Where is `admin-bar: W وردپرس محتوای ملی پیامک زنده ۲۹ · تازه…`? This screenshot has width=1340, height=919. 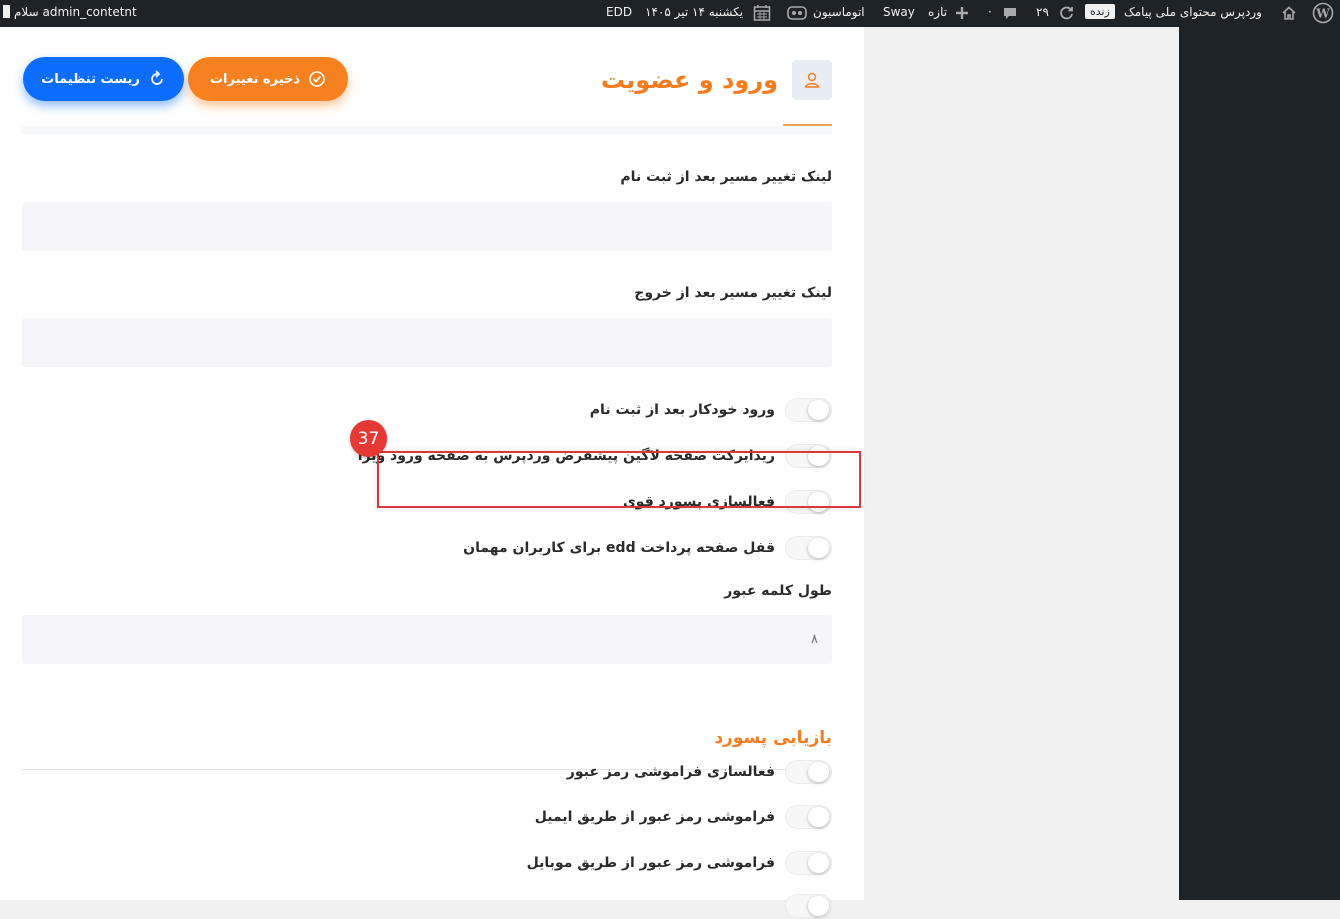 admin-bar: W وردپرس محتوای ملی پیامک زنده ۲۹ · تازه… is located at coordinates (670, 13).